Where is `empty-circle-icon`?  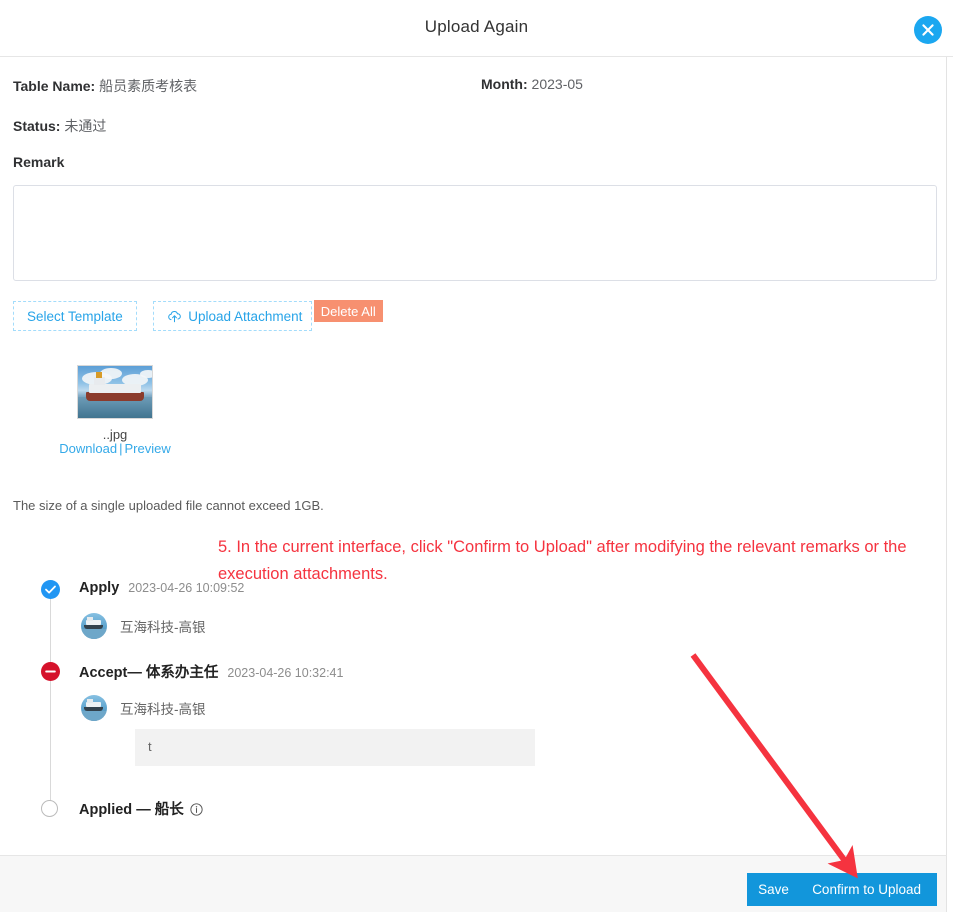 empty-circle-icon is located at coordinates (49, 808).